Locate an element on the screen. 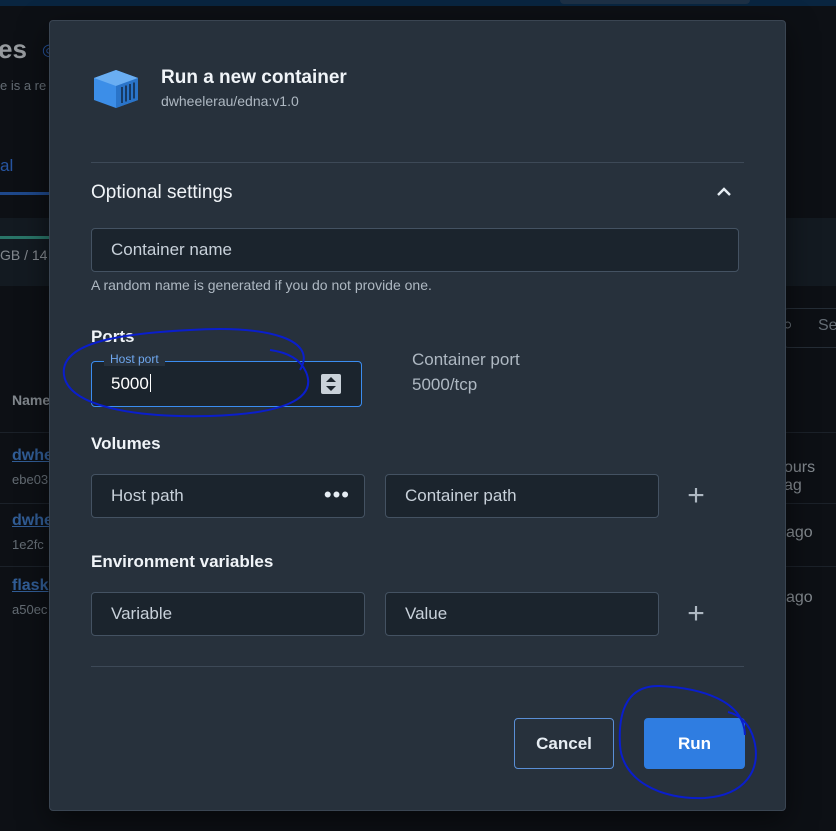  env-title: Environment variables is located at coordinates (182, 561).